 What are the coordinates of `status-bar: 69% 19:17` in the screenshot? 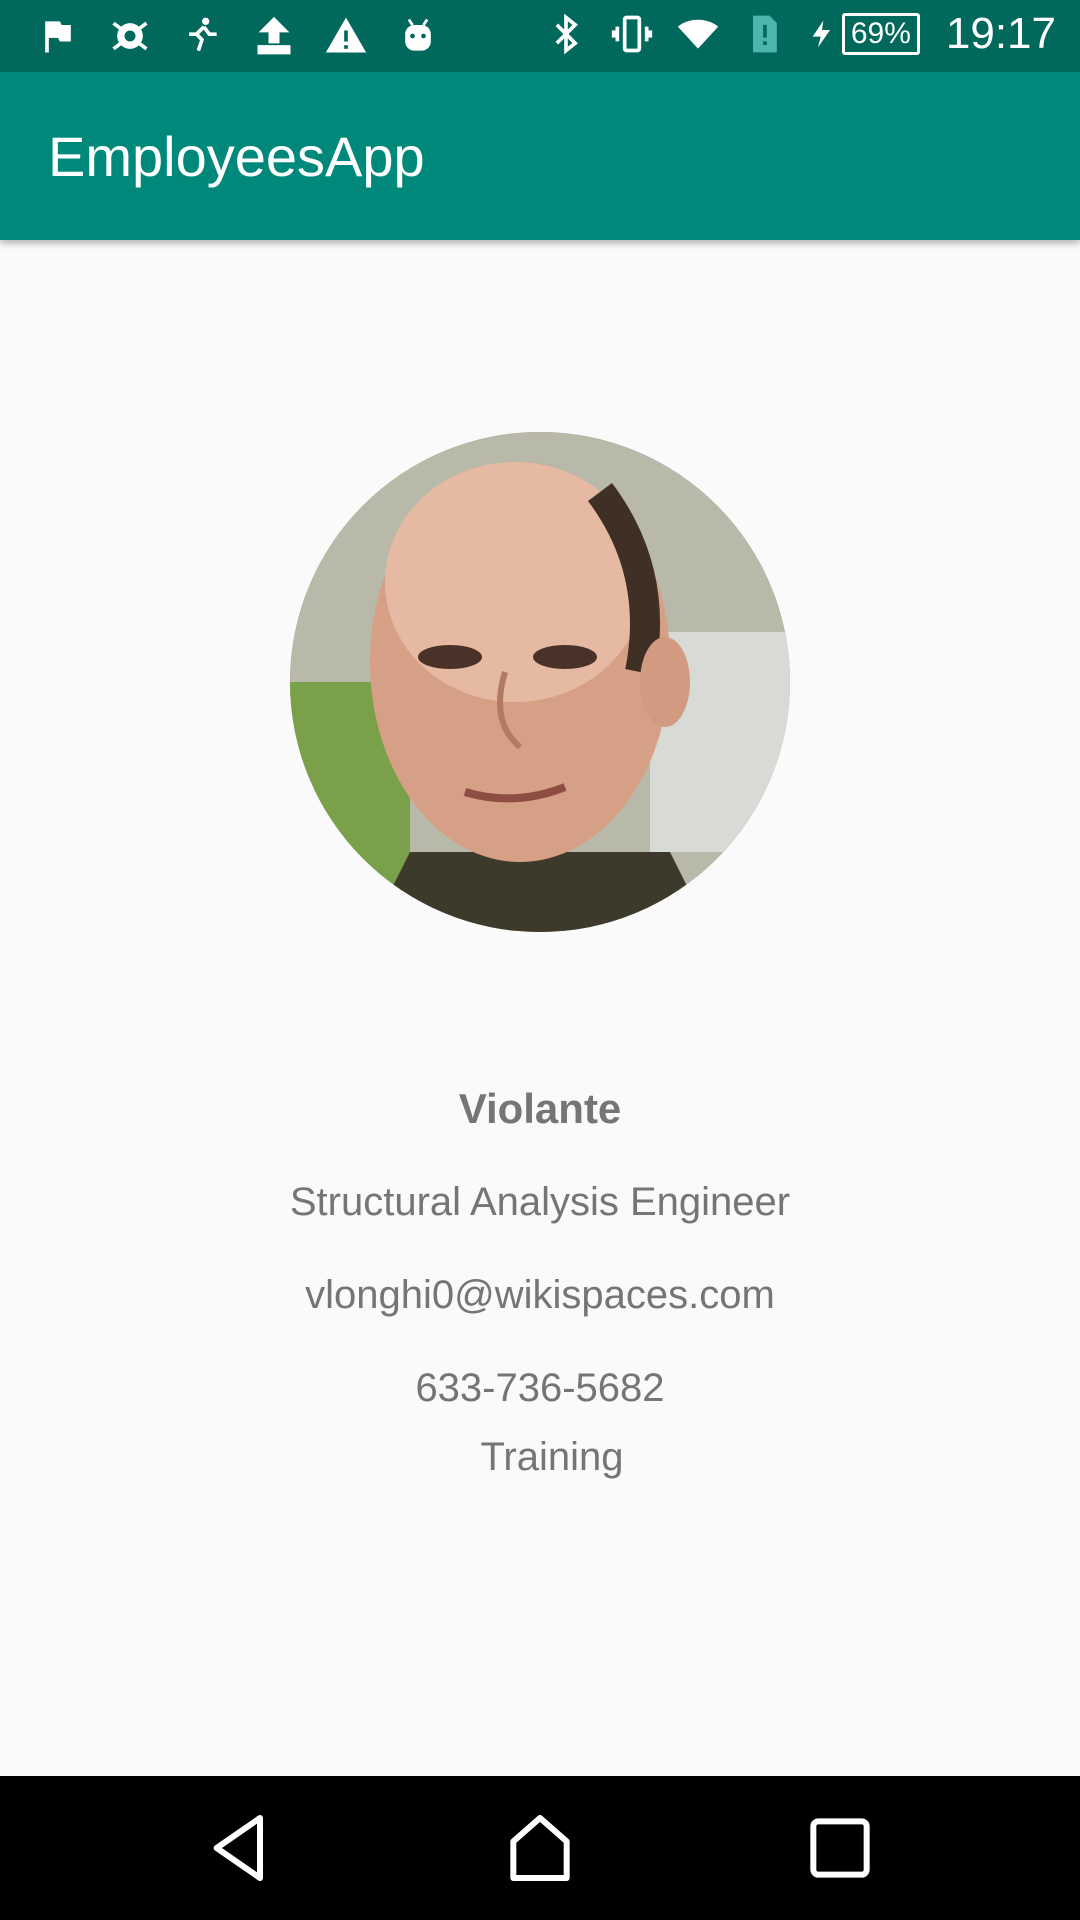 It's located at (540, 36).